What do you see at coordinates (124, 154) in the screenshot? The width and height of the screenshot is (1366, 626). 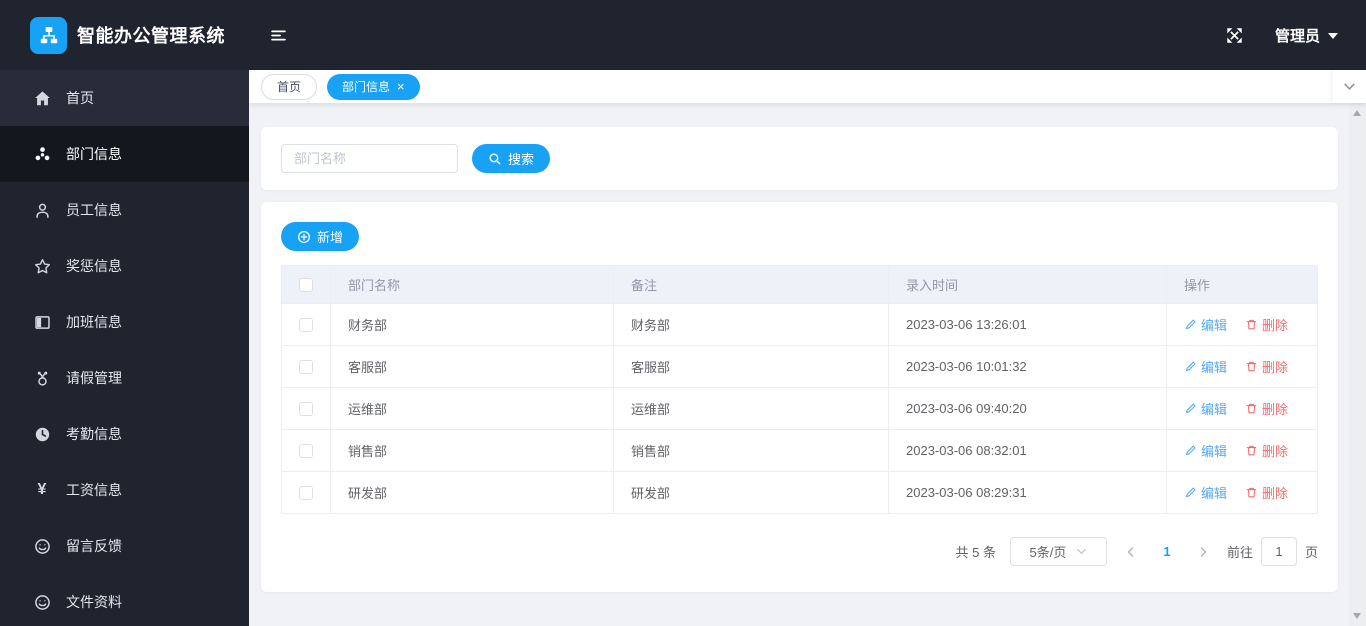 I see `sidebar-item-department: 部门信息` at bounding box center [124, 154].